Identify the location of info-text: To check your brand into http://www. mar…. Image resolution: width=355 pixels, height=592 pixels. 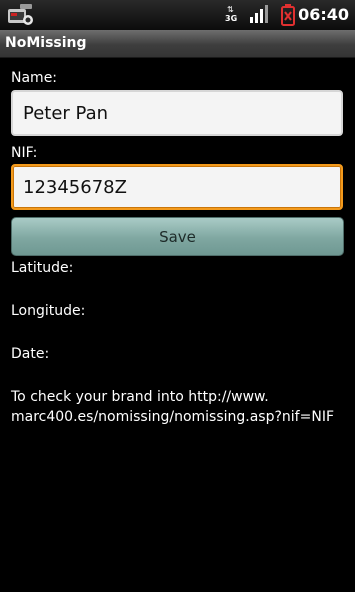
(172, 407).